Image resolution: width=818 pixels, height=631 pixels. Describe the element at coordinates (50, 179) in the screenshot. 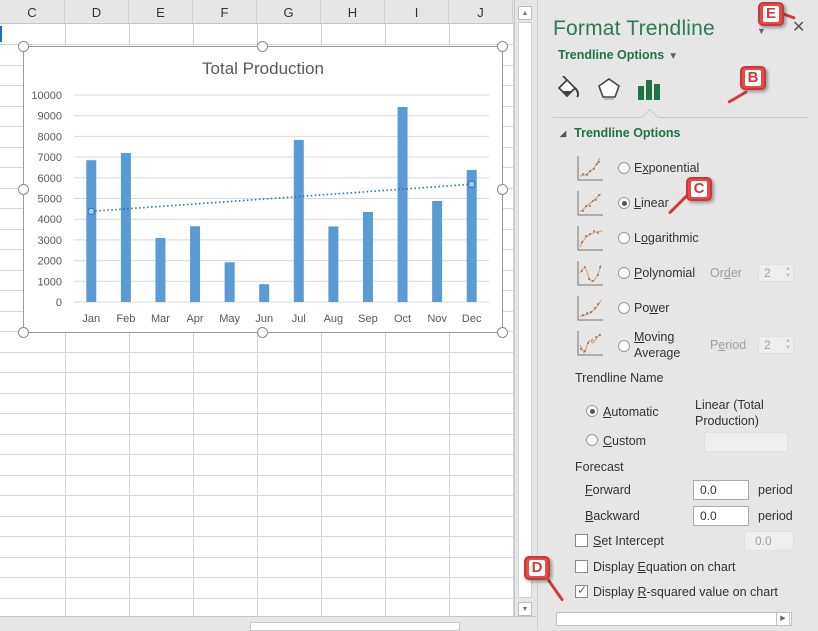

I see `y-tick-label: 6000` at that location.